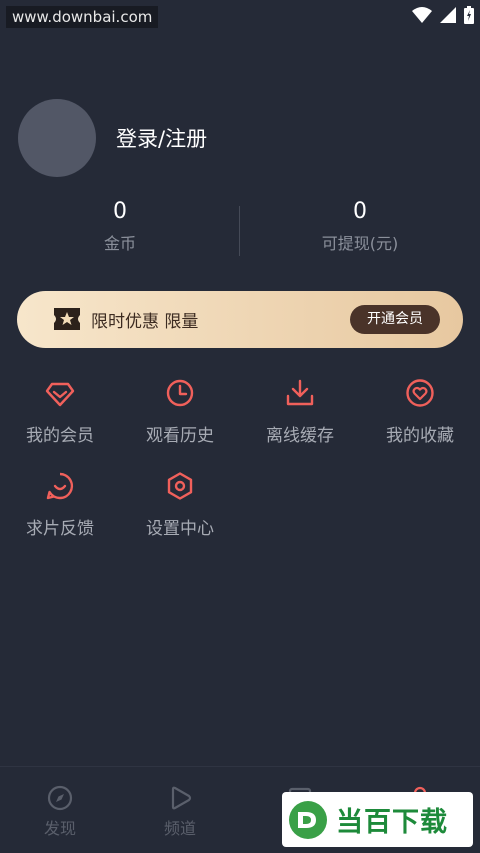  I want to click on settings-hexagon-icon, so click(180, 486).